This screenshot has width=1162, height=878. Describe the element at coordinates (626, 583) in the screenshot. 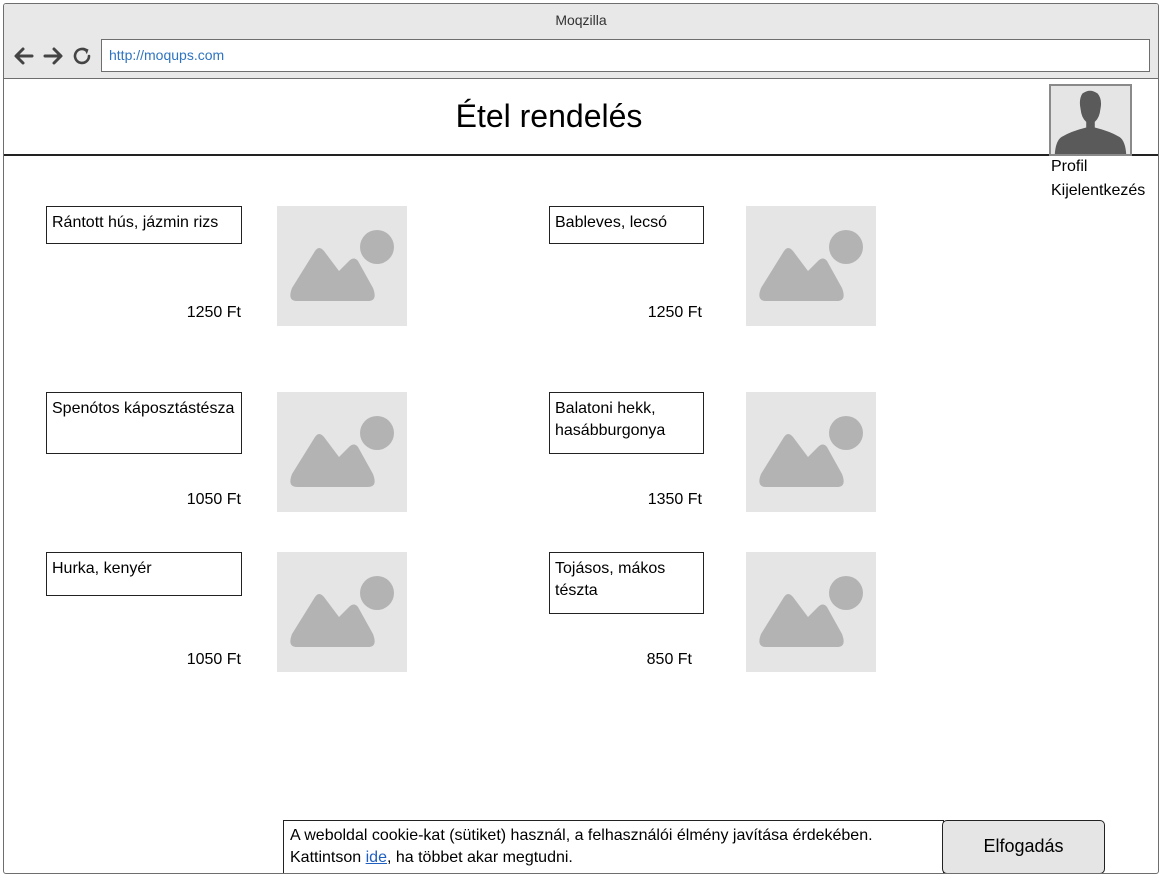

I see `food-name: Tojásos, mákos tészta` at that location.